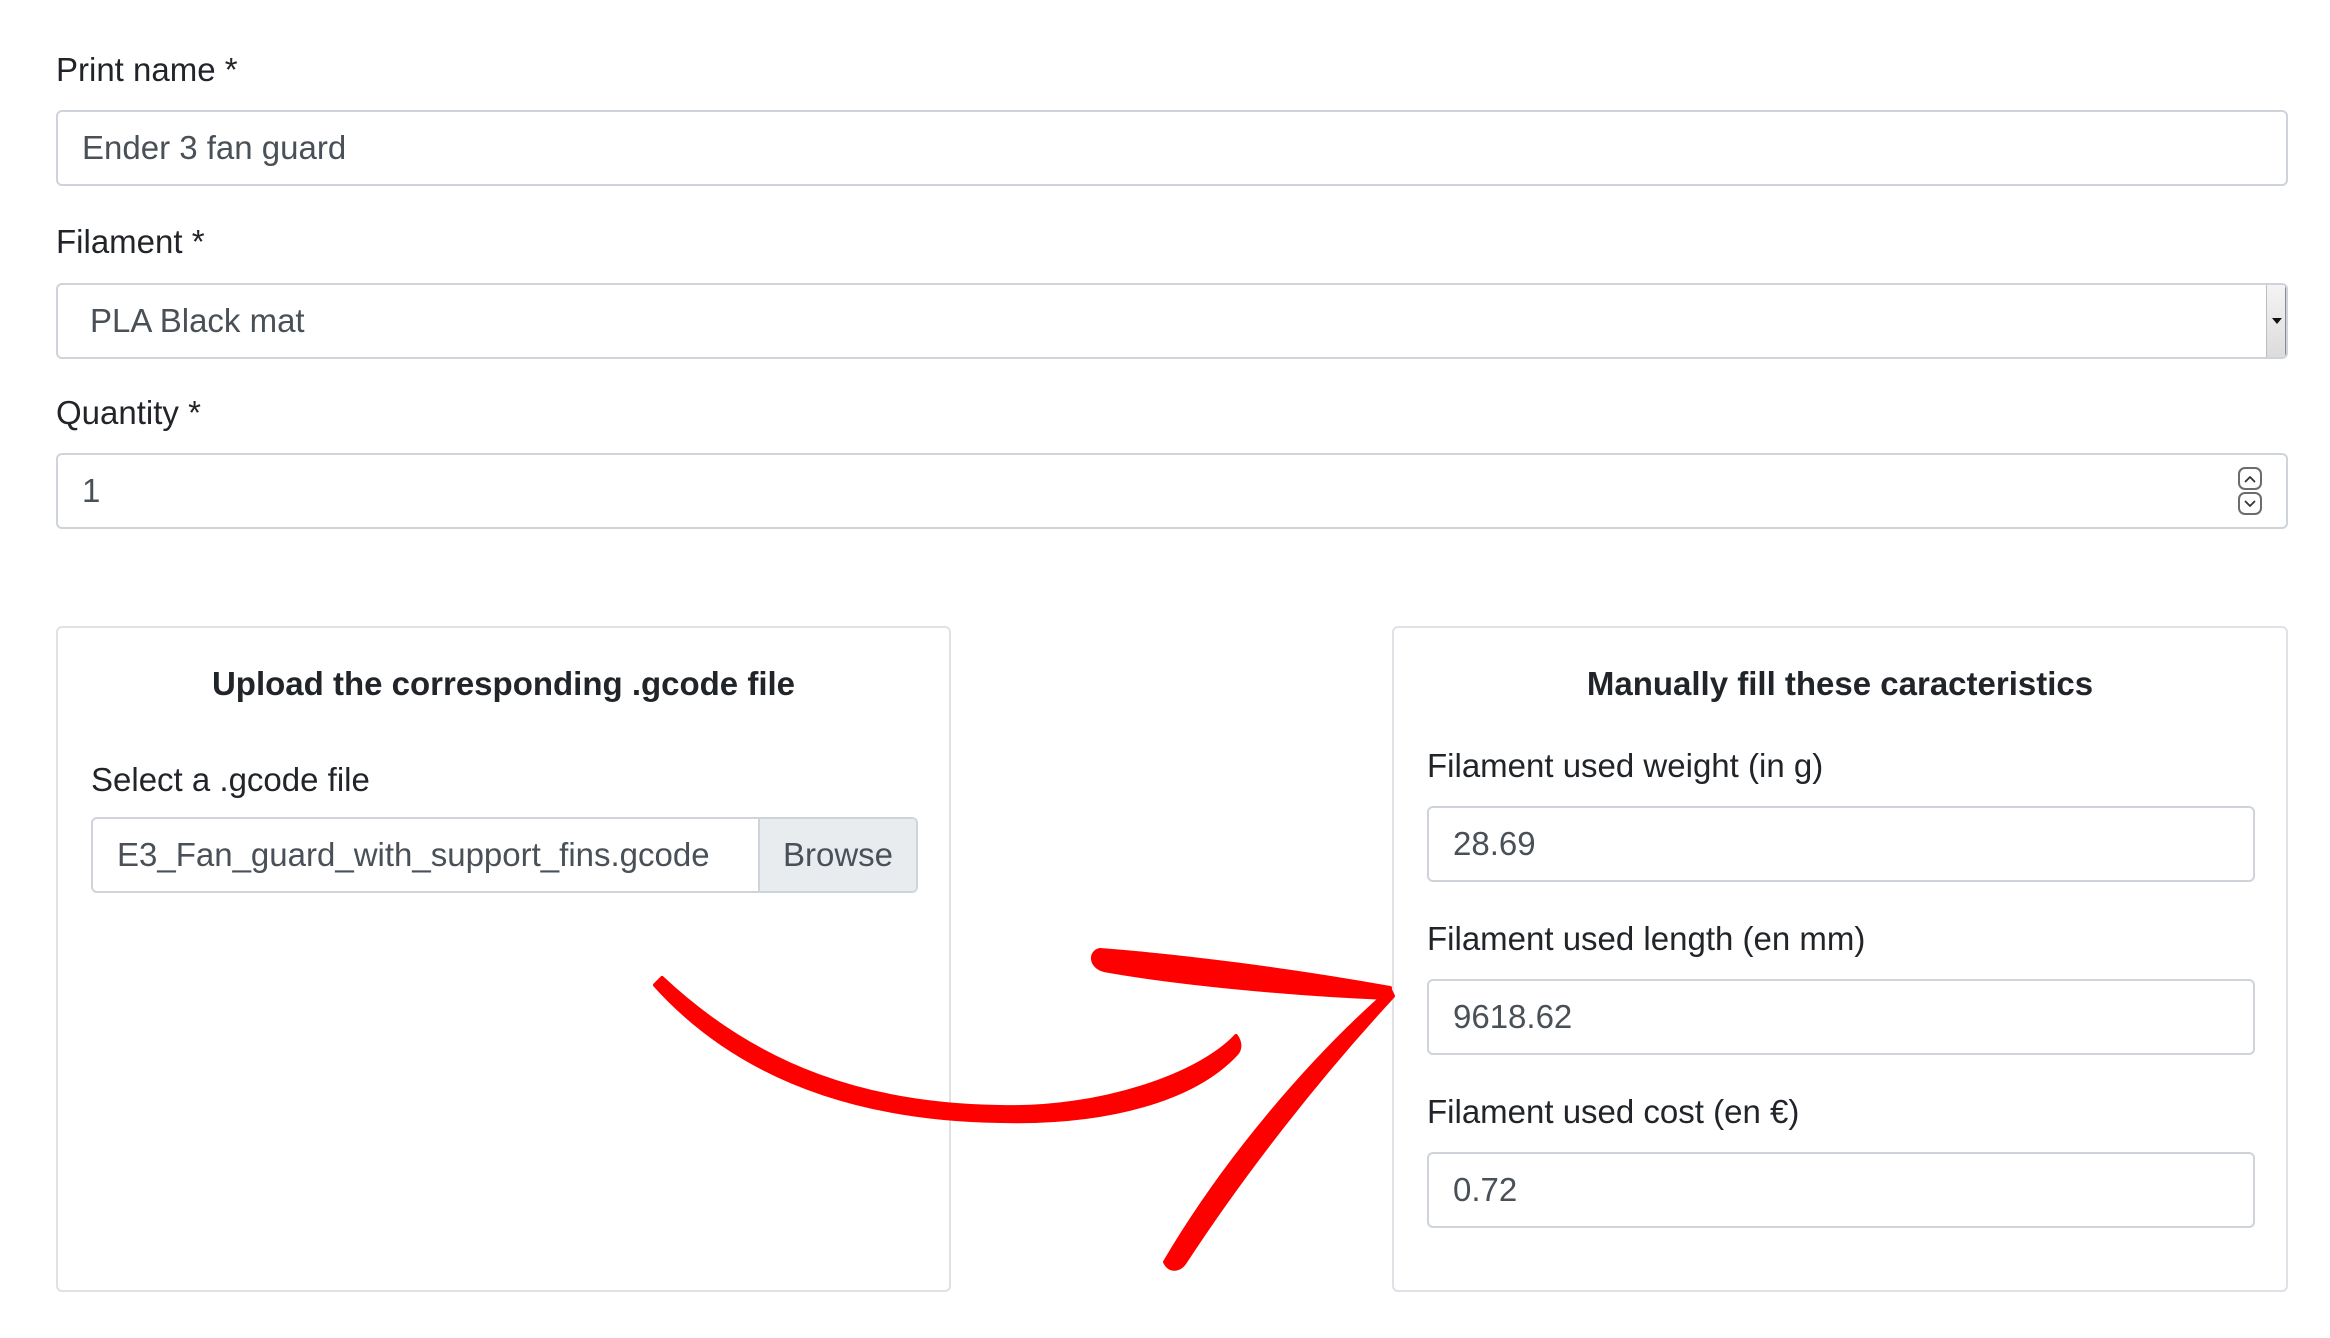 The height and width of the screenshot is (1338, 2330). Describe the element at coordinates (1841, 1190) in the screenshot. I see `cost-input: 0.72` at that location.